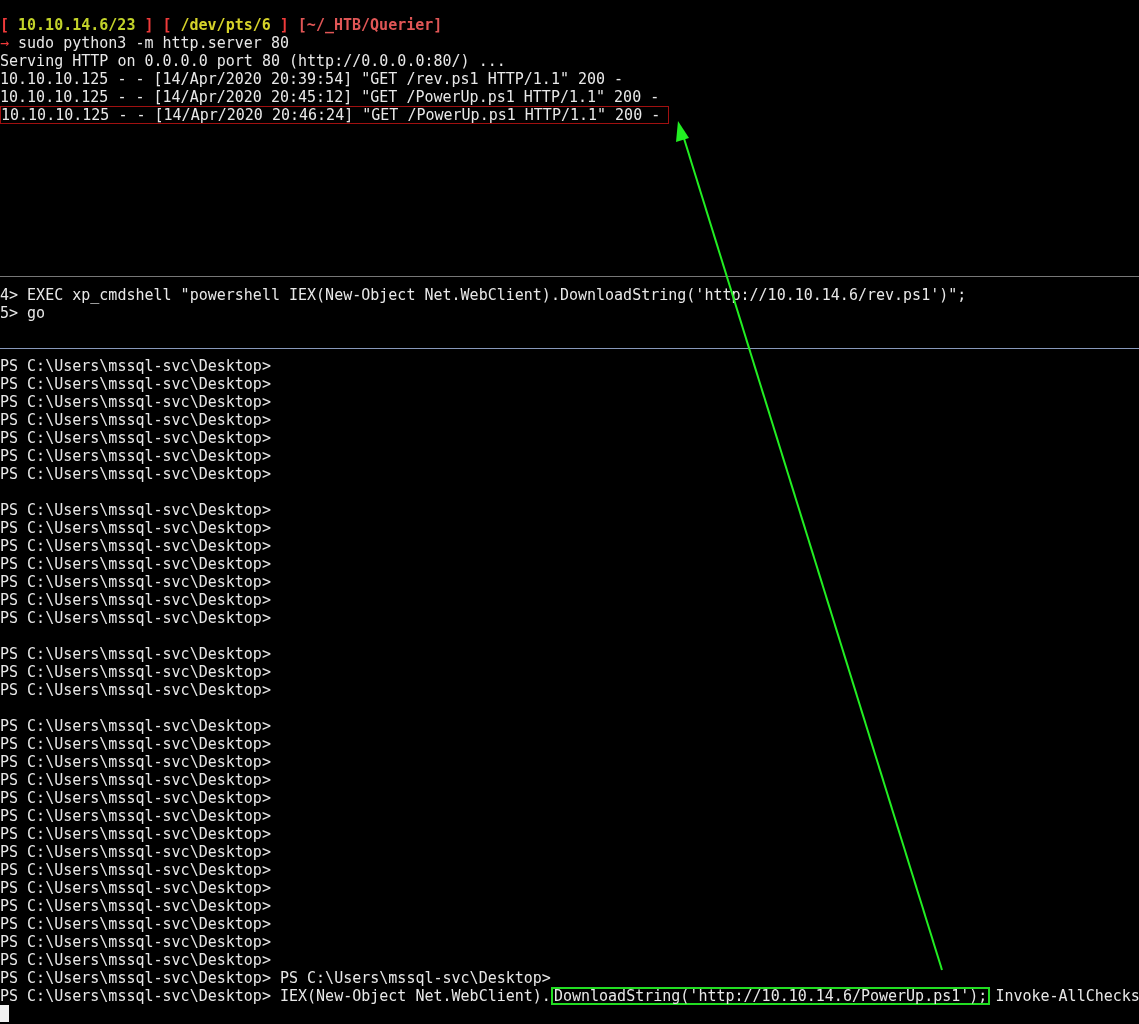 Image resolution: width=1139 pixels, height=1024 pixels. I want to click on server-log-line: 10.10.10.125 - - [14/Apr/2020 20:45:12] "GET /PowerUp.ps1 HTTP/1.1" 200 -, so click(330, 97).